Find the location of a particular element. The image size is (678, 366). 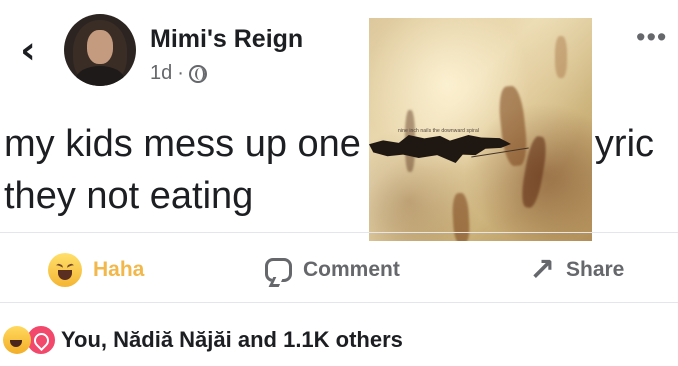

haha-button: Haha is located at coordinates (96, 270).